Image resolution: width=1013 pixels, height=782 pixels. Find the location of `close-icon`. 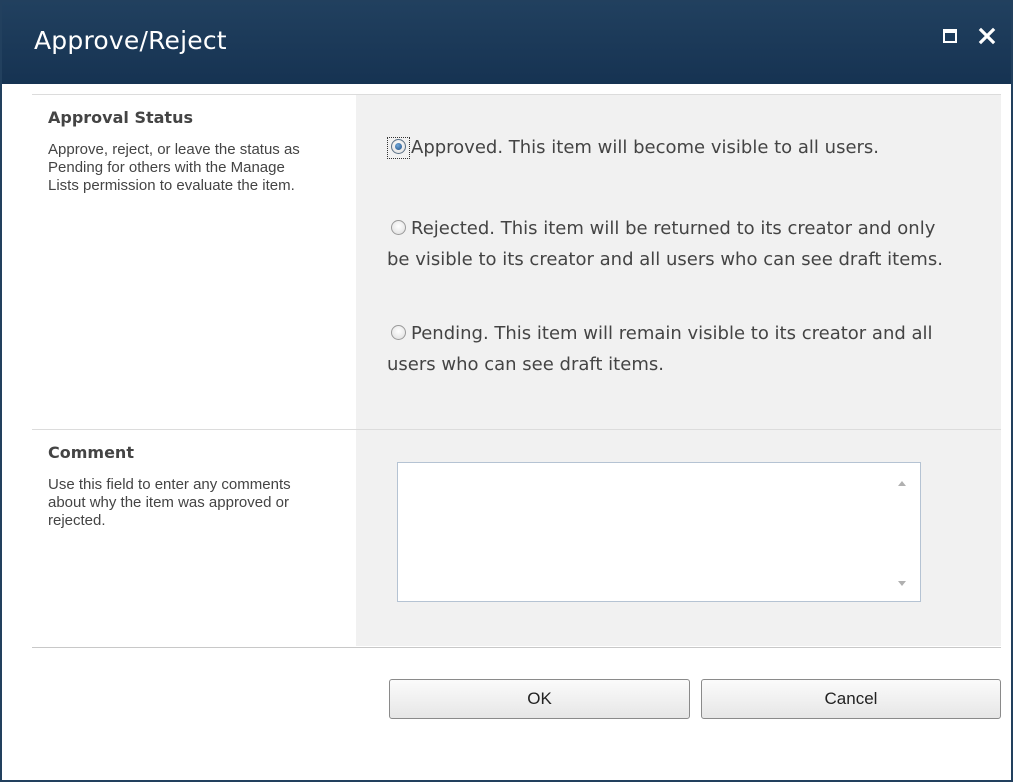

close-icon is located at coordinates (987, 36).